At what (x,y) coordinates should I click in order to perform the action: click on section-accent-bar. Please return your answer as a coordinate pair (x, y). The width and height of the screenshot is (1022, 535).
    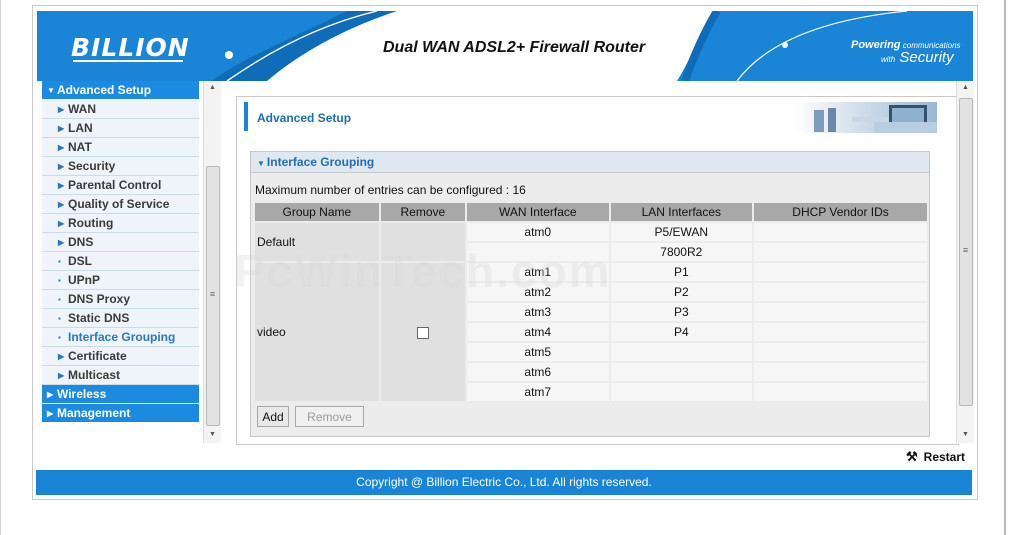
    Looking at the image, I should click on (246, 116).